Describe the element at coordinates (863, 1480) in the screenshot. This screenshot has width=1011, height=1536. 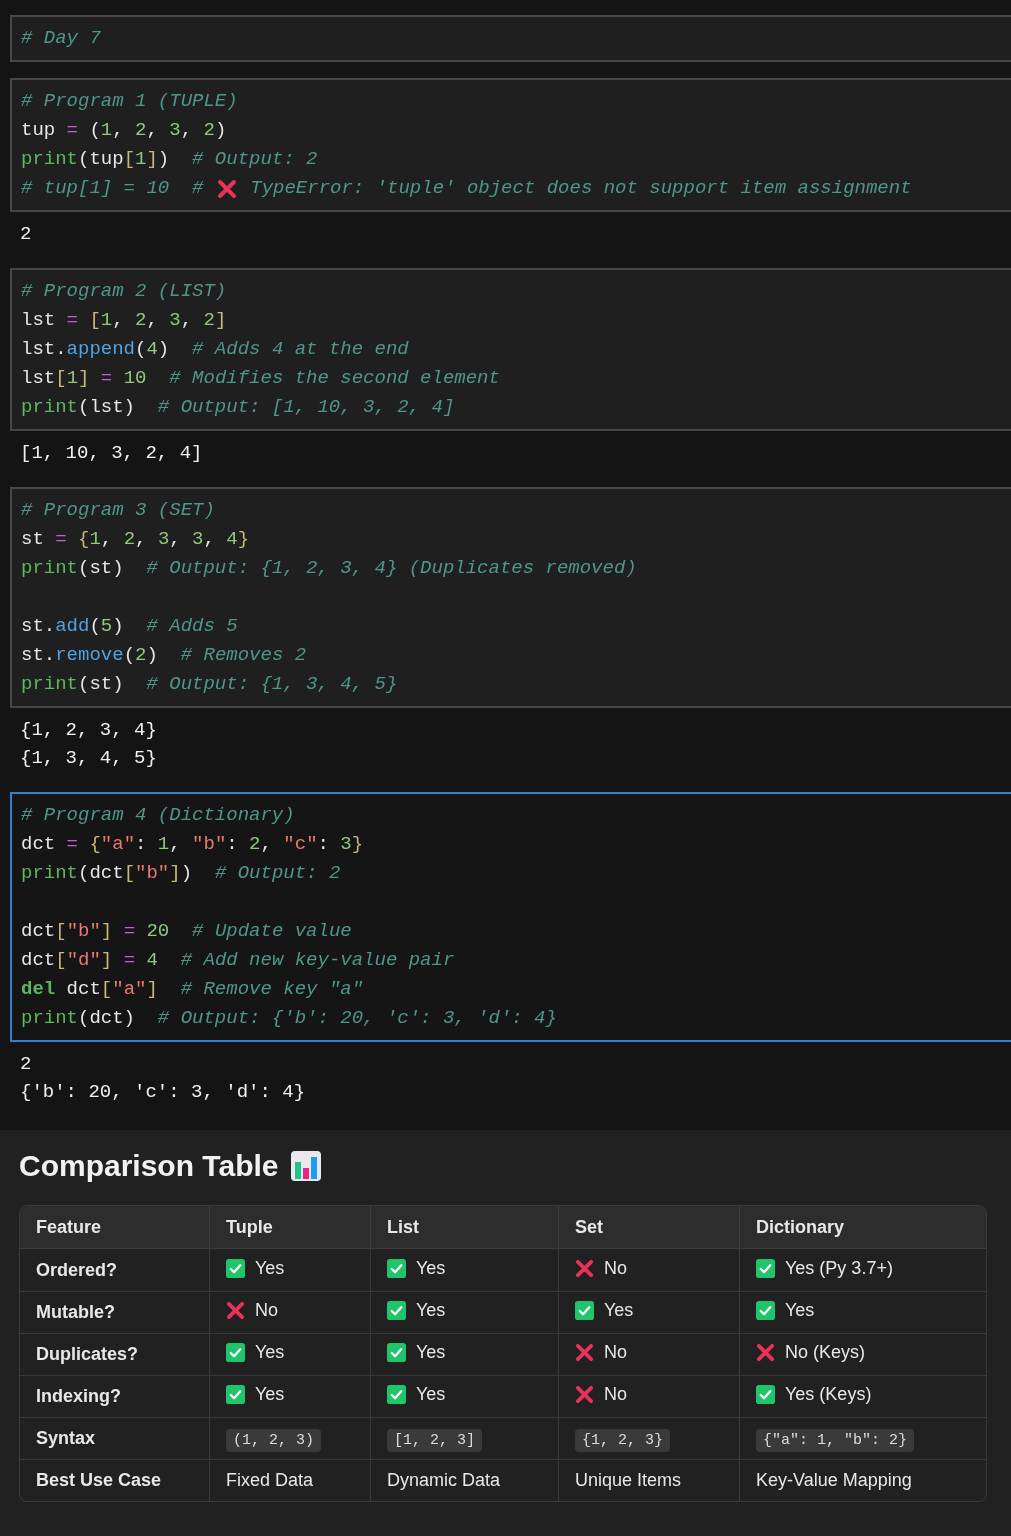
I see `table-cell: Key-Value Mapping` at that location.